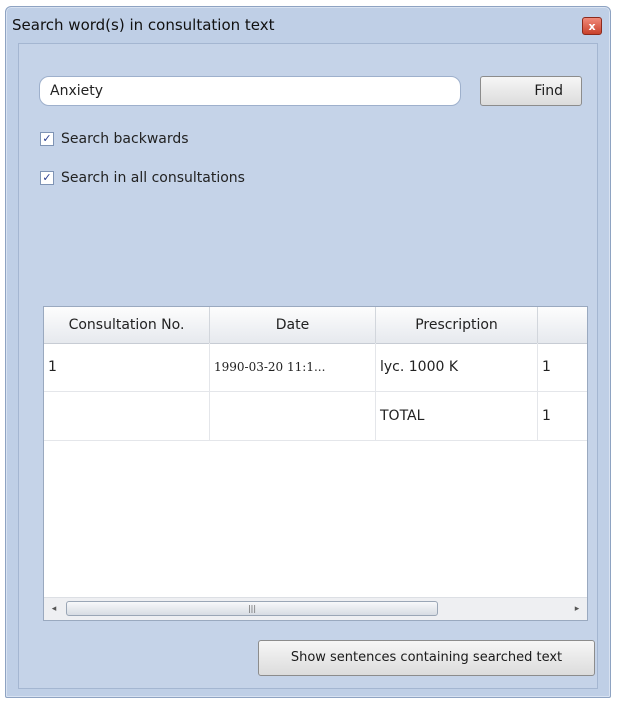 The image size is (617, 704). What do you see at coordinates (127, 416) in the screenshot?
I see `cell-consultation-no` at bounding box center [127, 416].